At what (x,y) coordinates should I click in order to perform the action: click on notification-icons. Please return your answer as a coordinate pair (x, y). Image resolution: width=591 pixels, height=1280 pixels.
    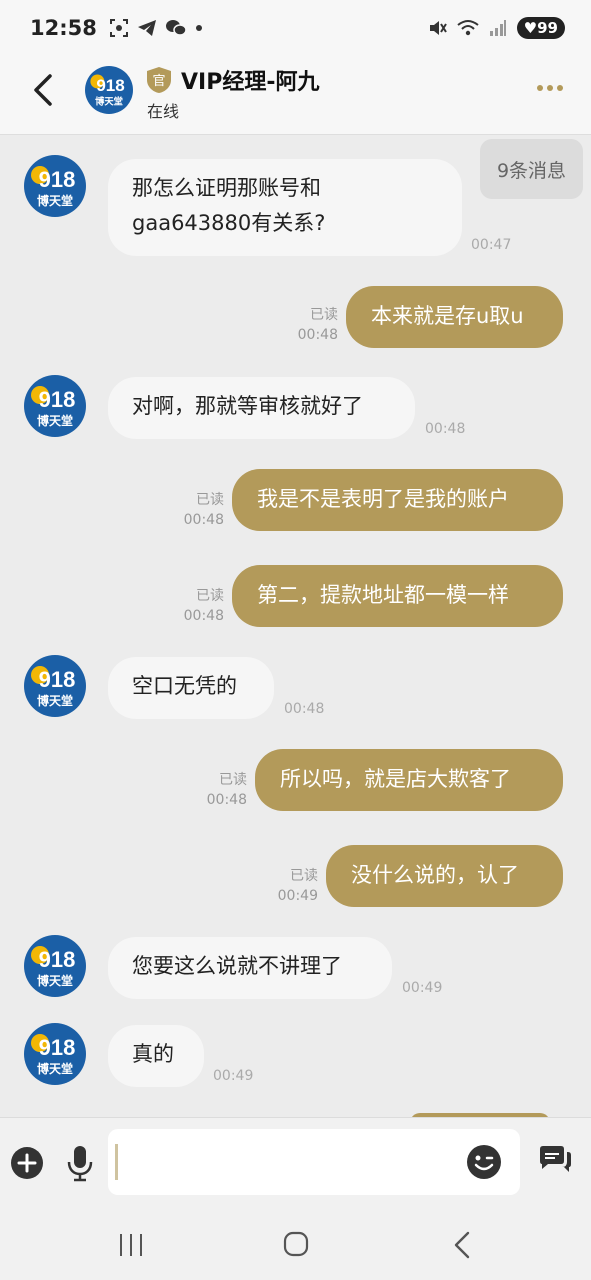
    Looking at the image, I should click on (156, 28).